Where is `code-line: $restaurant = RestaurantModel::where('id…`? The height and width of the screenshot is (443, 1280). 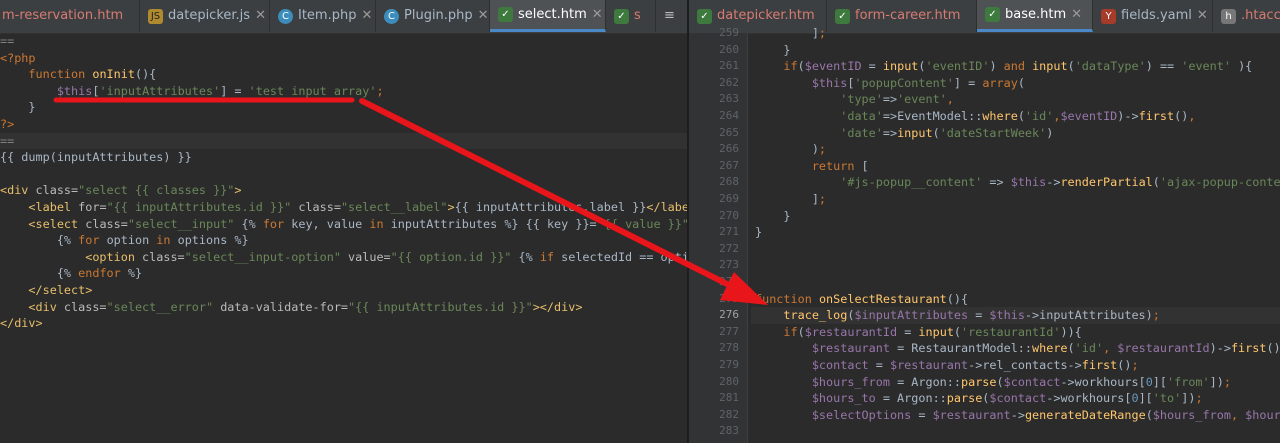 code-line: $restaurant = RestaurantModel::where('id… is located at coordinates (1045, 348).